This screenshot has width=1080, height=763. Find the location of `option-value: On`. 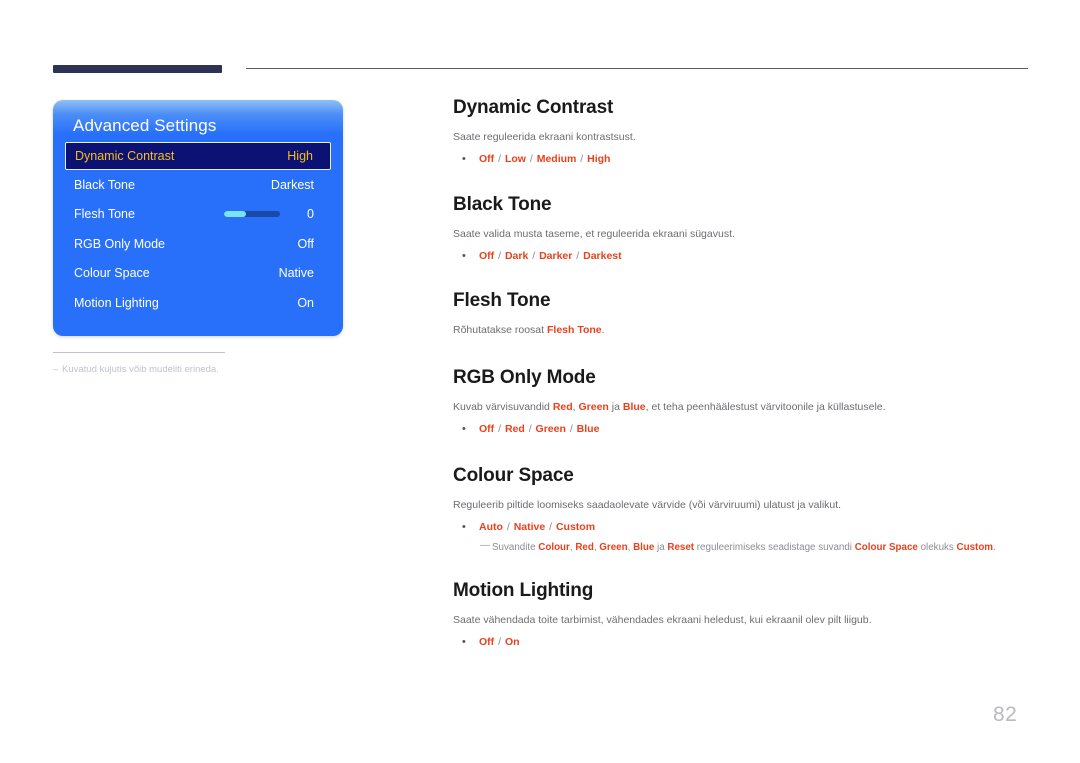

option-value: On is located at coordinates (512, 641).